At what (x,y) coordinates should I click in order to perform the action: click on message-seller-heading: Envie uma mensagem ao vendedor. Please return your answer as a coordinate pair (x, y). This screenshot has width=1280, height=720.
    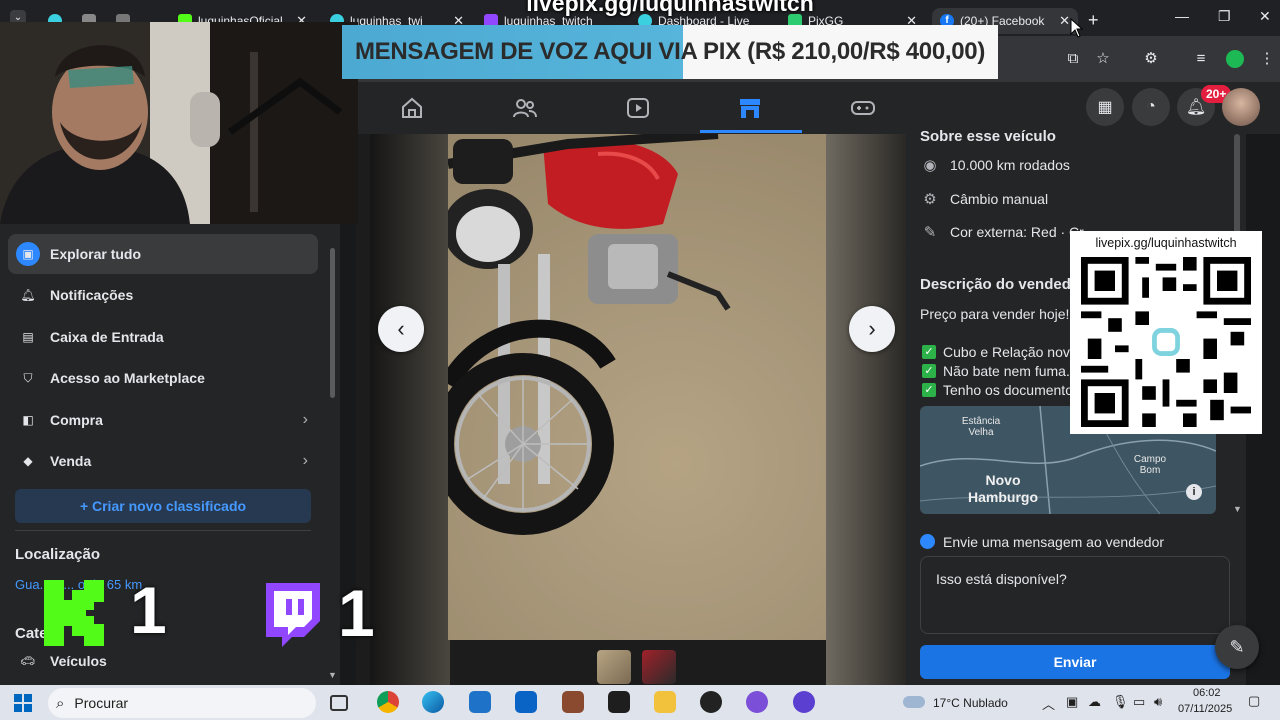
    Looking at the image, I should click on (1054, 542).